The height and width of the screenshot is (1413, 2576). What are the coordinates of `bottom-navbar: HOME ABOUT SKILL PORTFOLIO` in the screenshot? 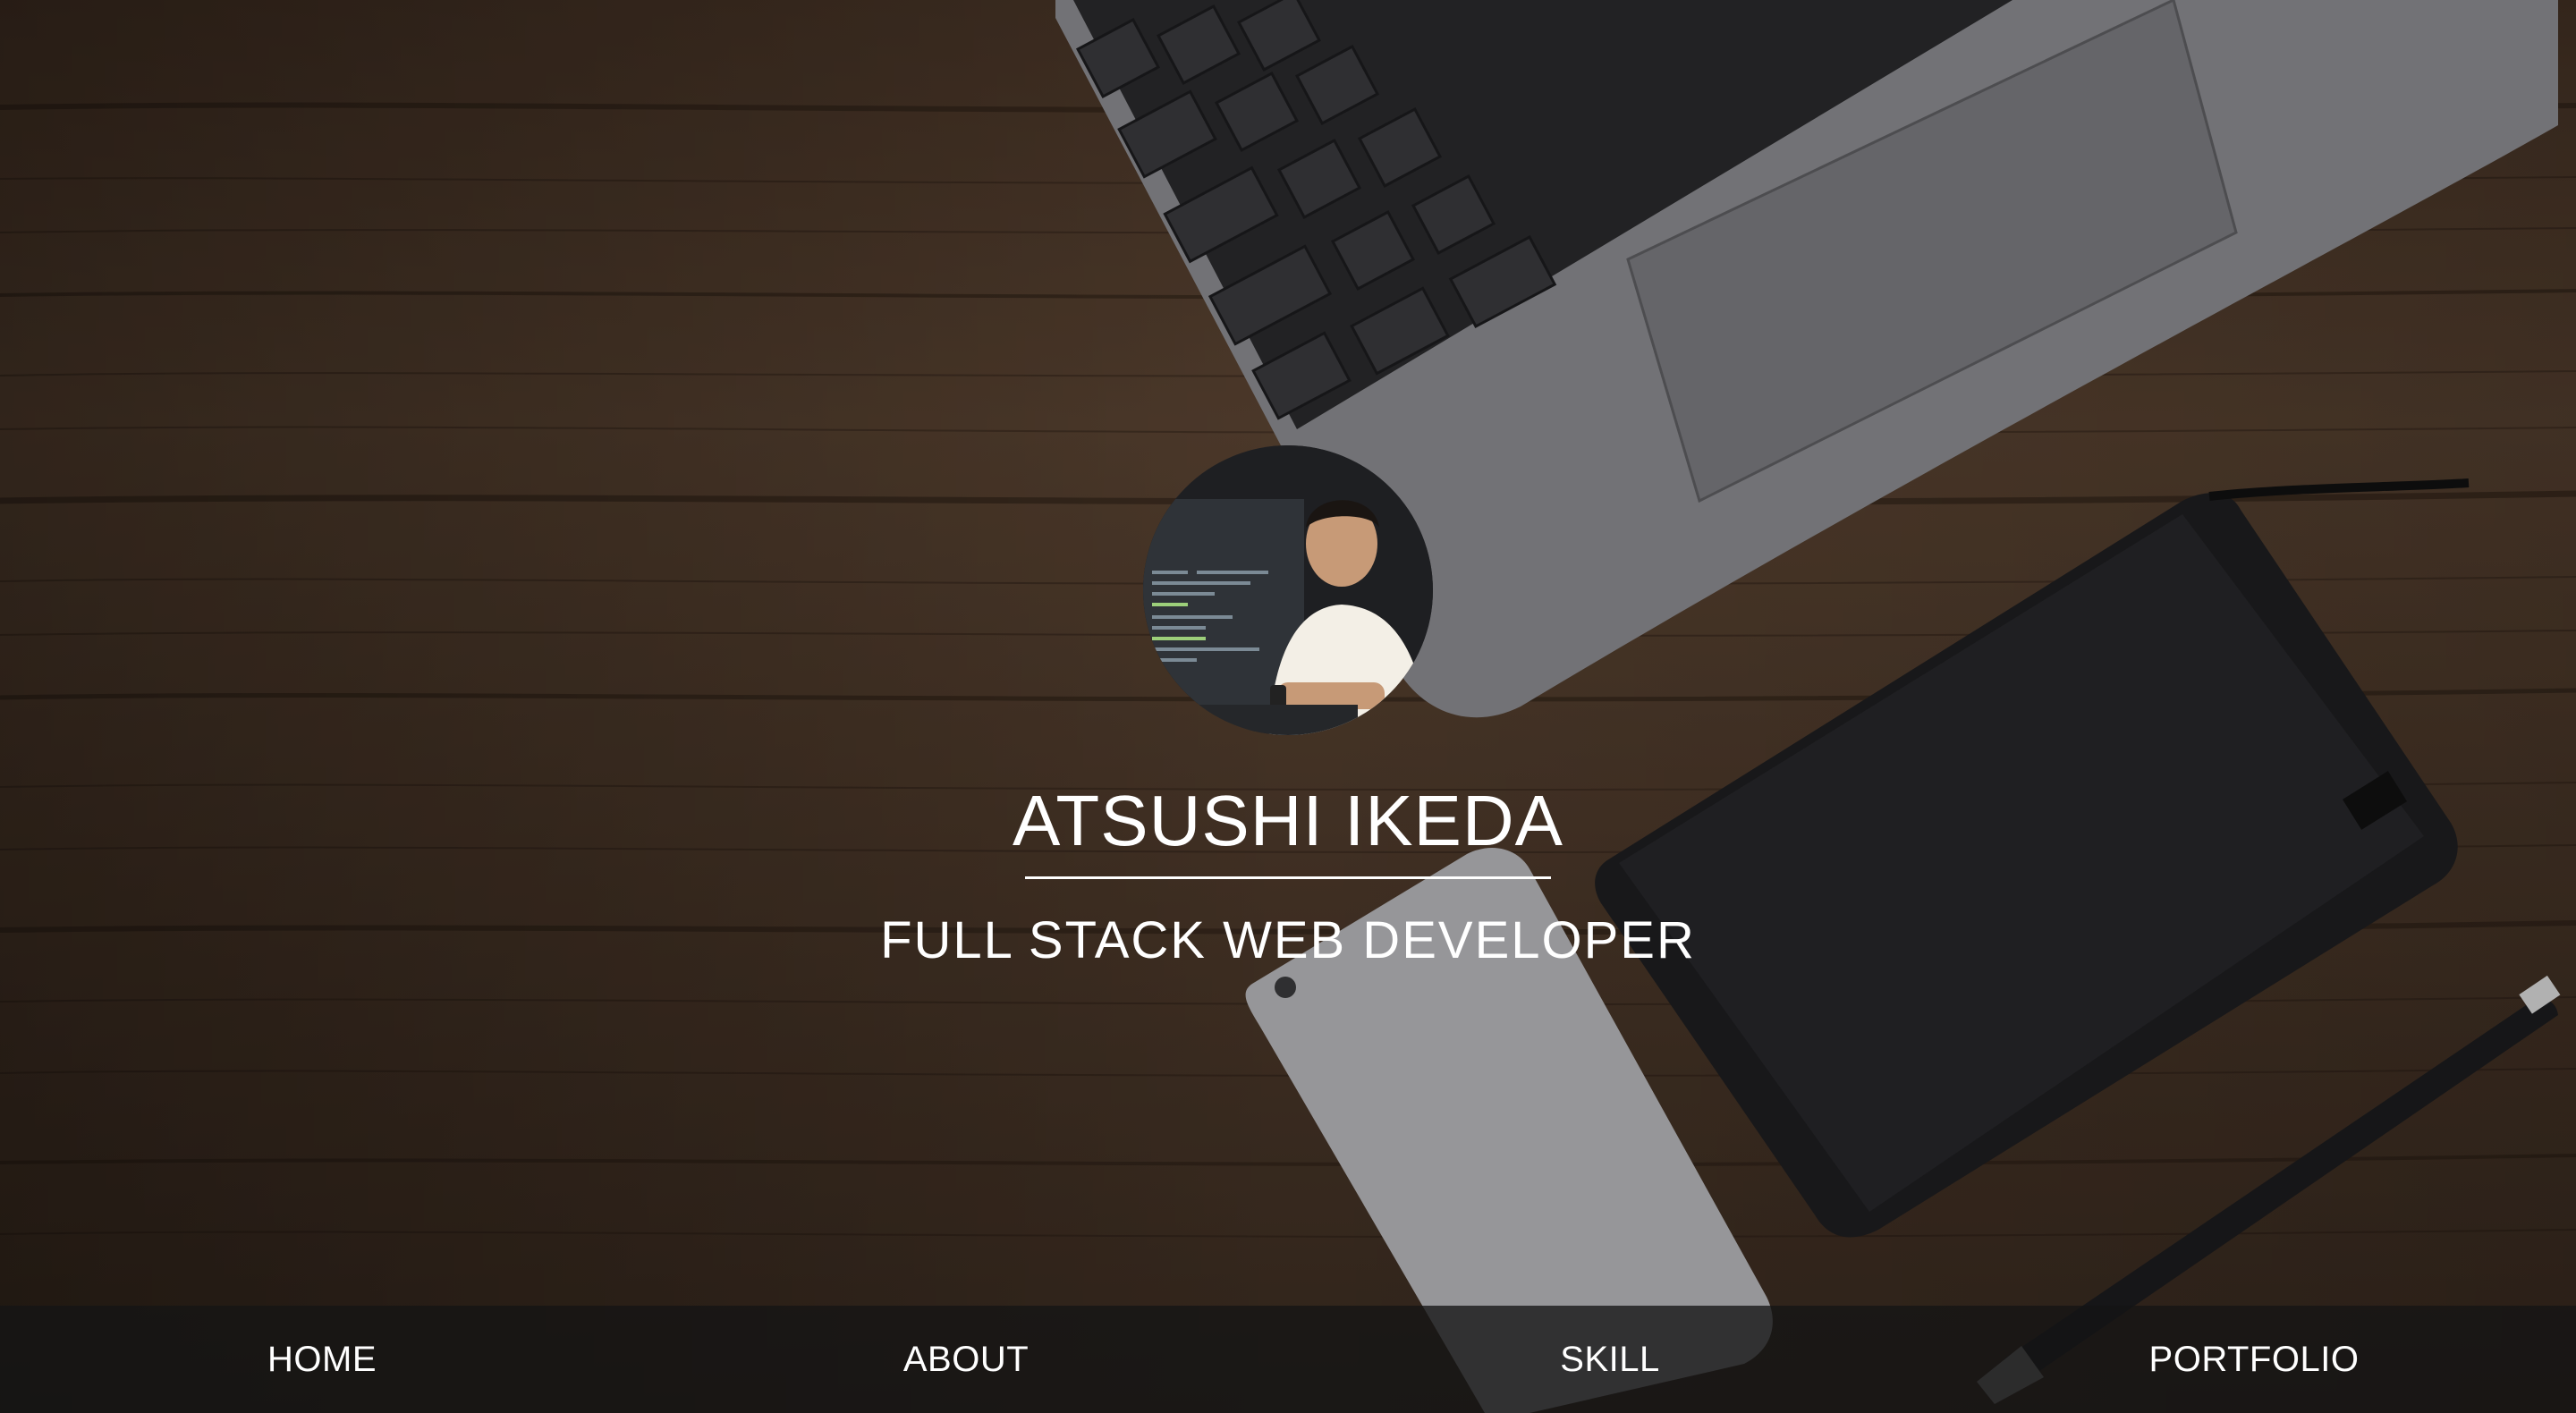 It's located at (1288, 1359).